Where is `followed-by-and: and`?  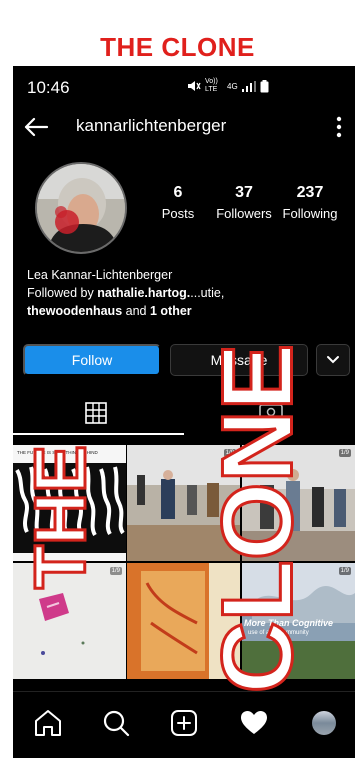
followed-by-and: and is located at coordinates (136, 311).